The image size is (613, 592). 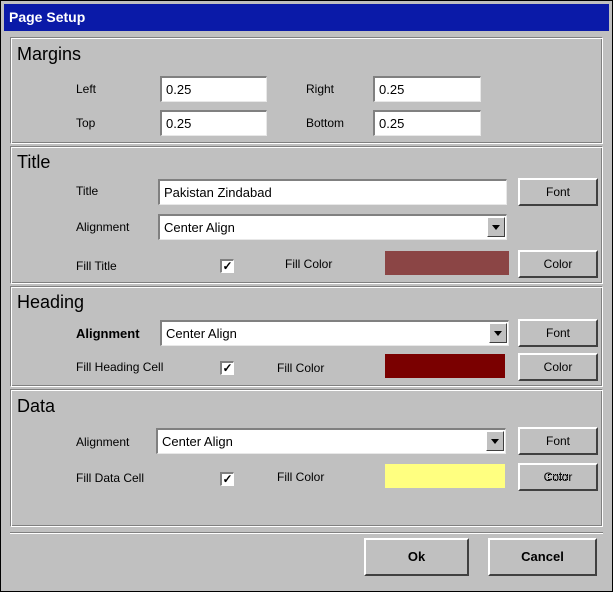 What do you see at coordinates (332, 192) in the screenshot?
I see `title-input: Pakistan Zindabad` at bounding box center [332, 192].